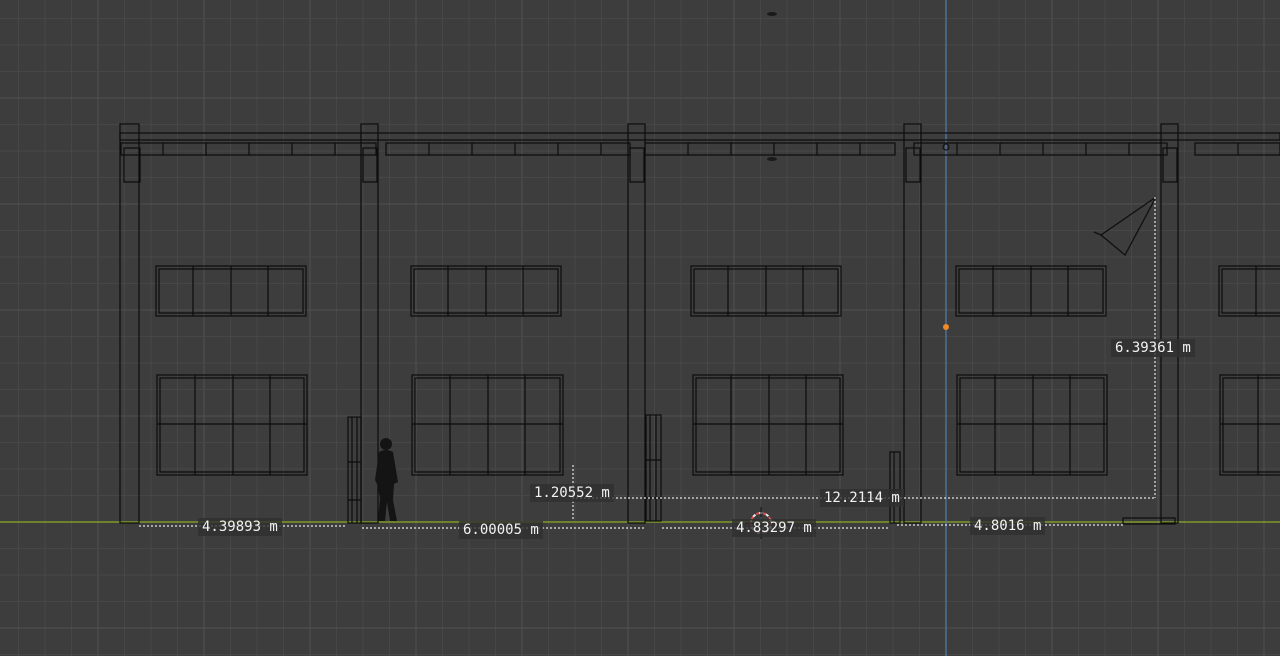 The image size is (1280, 656). Describe the element at coordinates (946, 327) in the screenshot. I see `origin-dot-icon` at that location.